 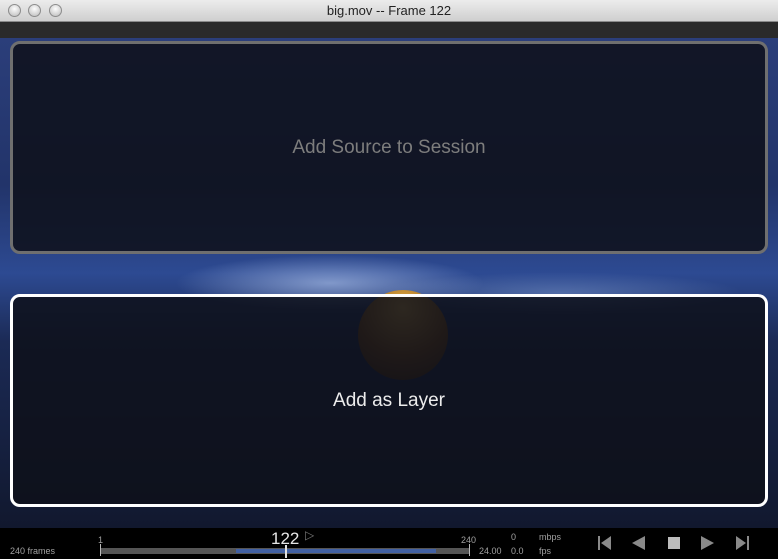 I want to click on fps-unit: fps, so click(x=545, y=551).